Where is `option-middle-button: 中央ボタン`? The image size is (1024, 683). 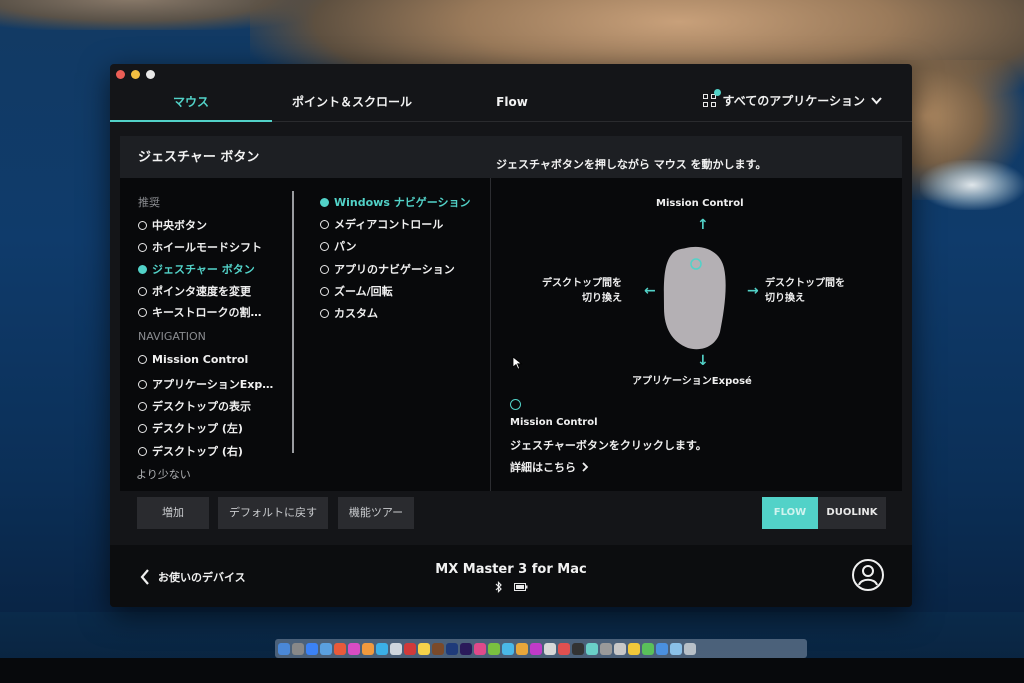
option-middle-button: 中央ボタン is located at coordinates (172, 225).